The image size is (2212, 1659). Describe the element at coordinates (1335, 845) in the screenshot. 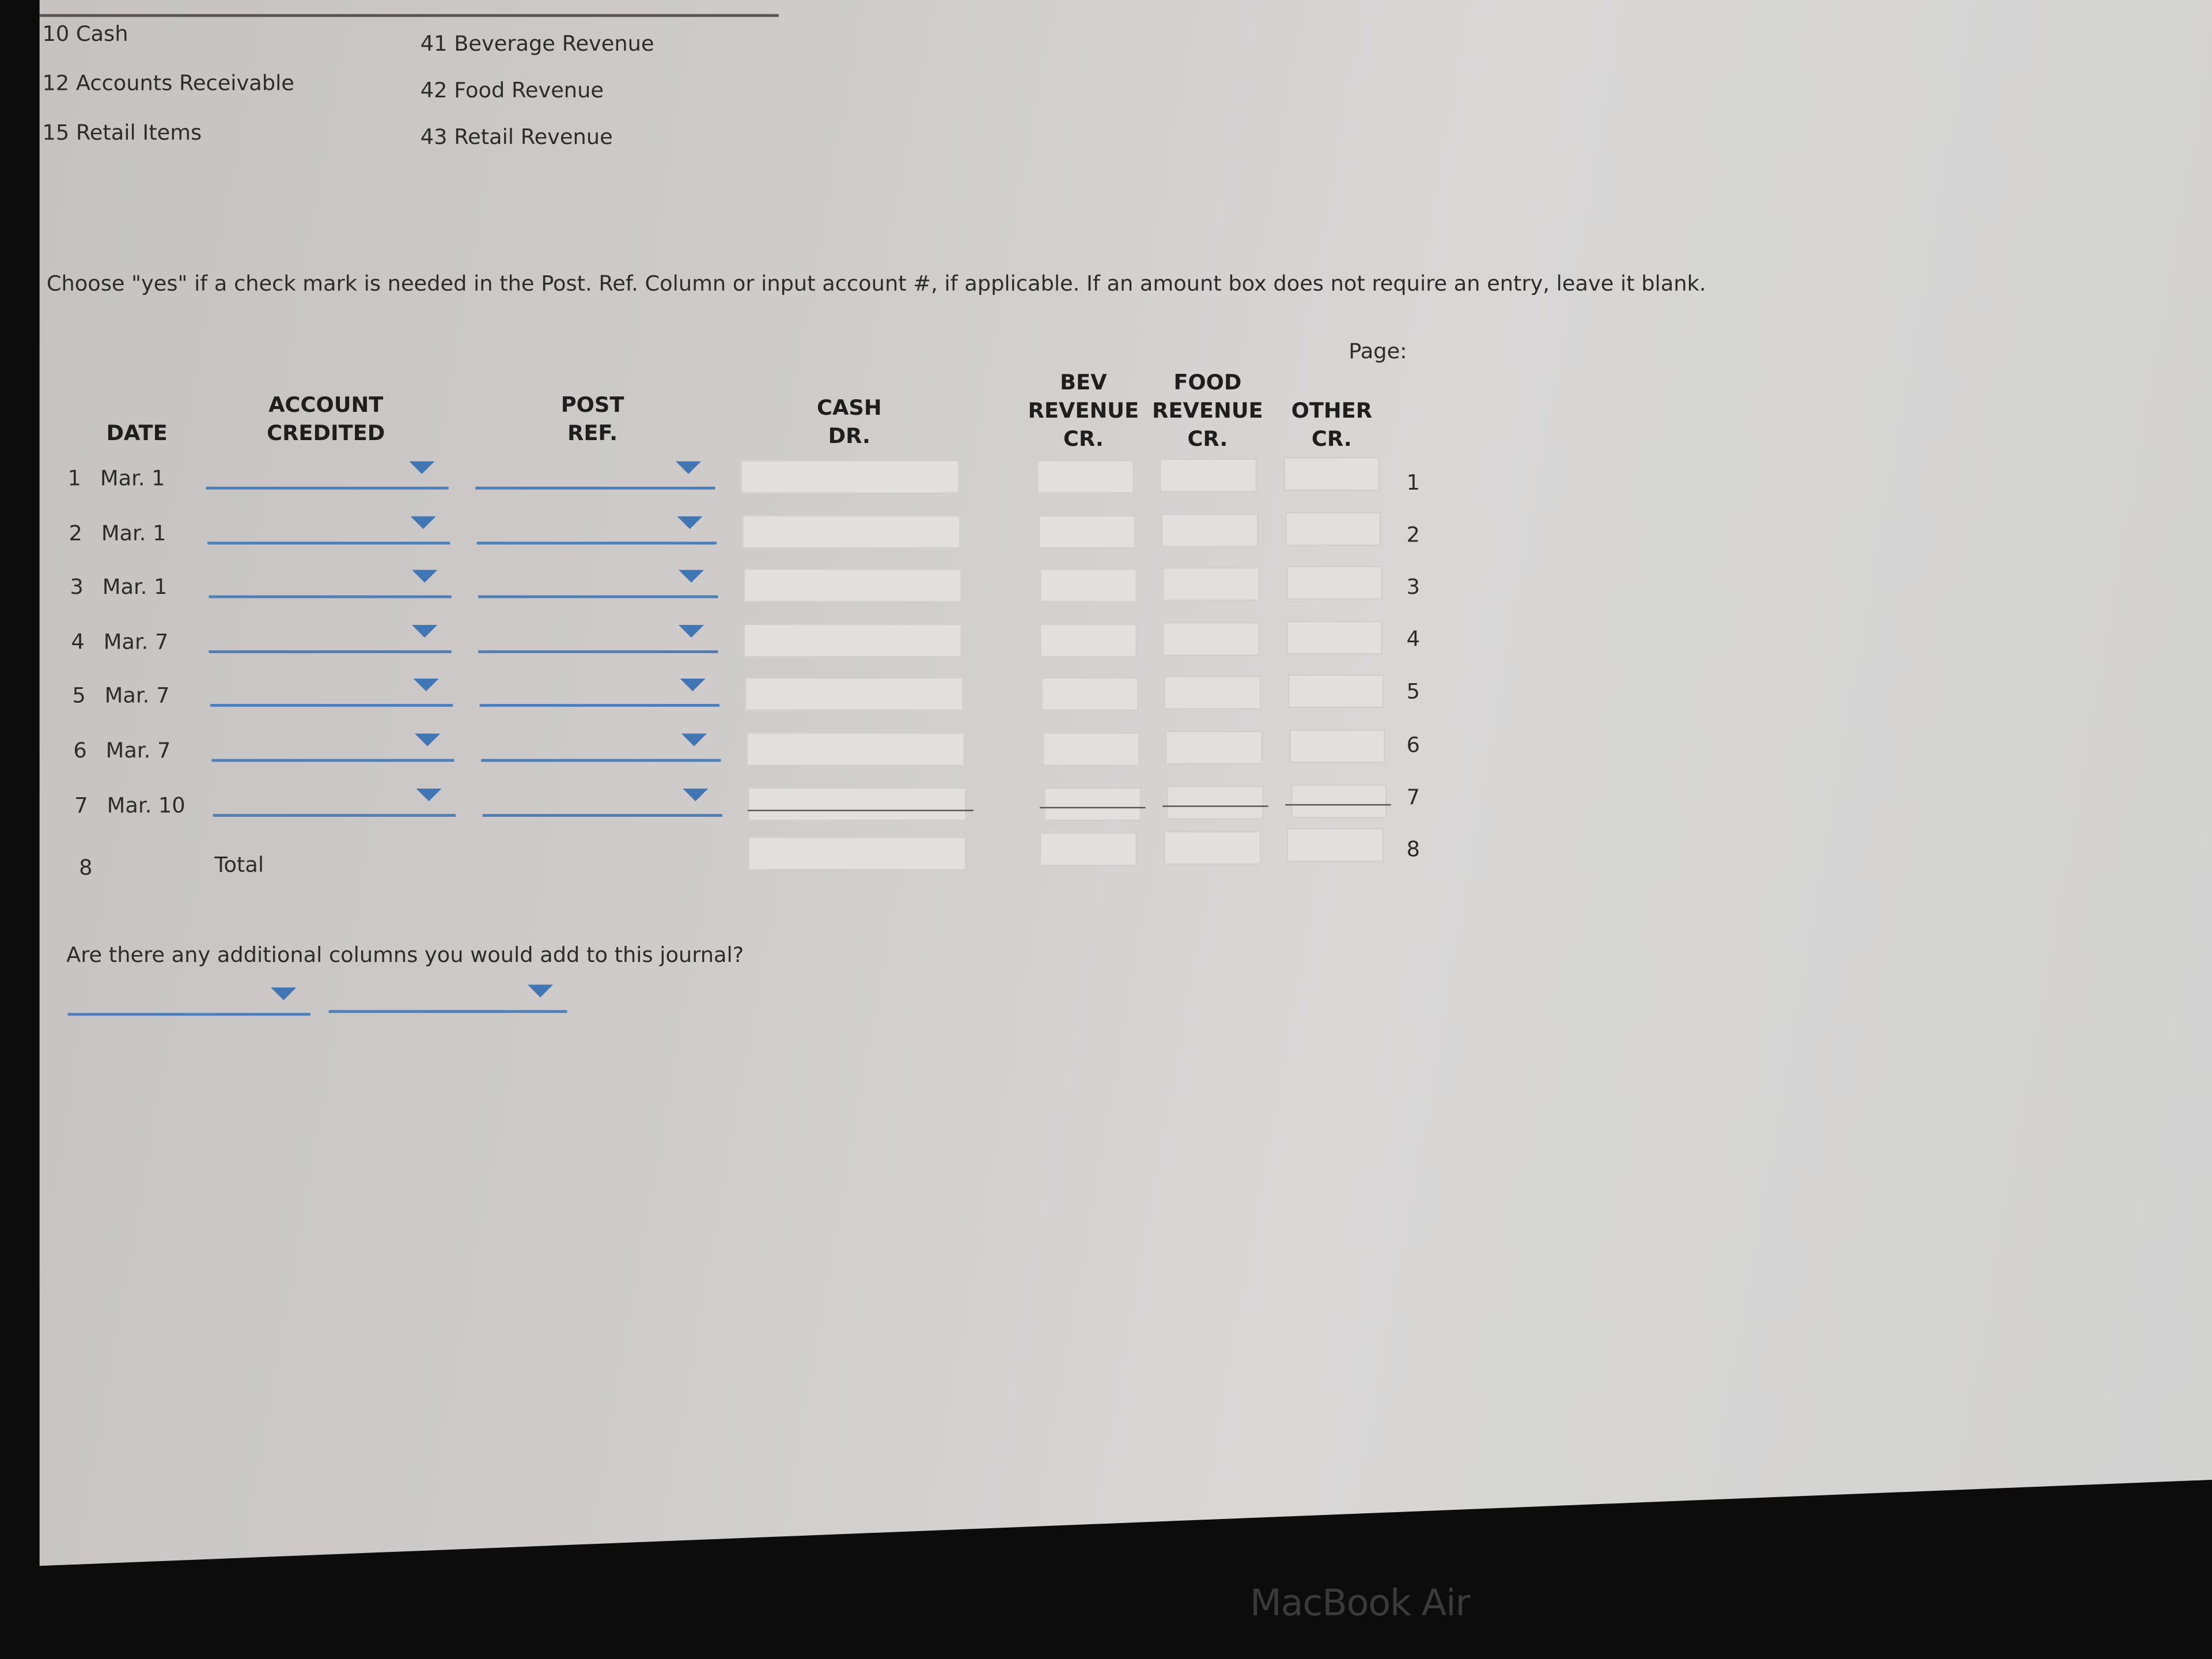

I see `total-other-cr-input` at that location.